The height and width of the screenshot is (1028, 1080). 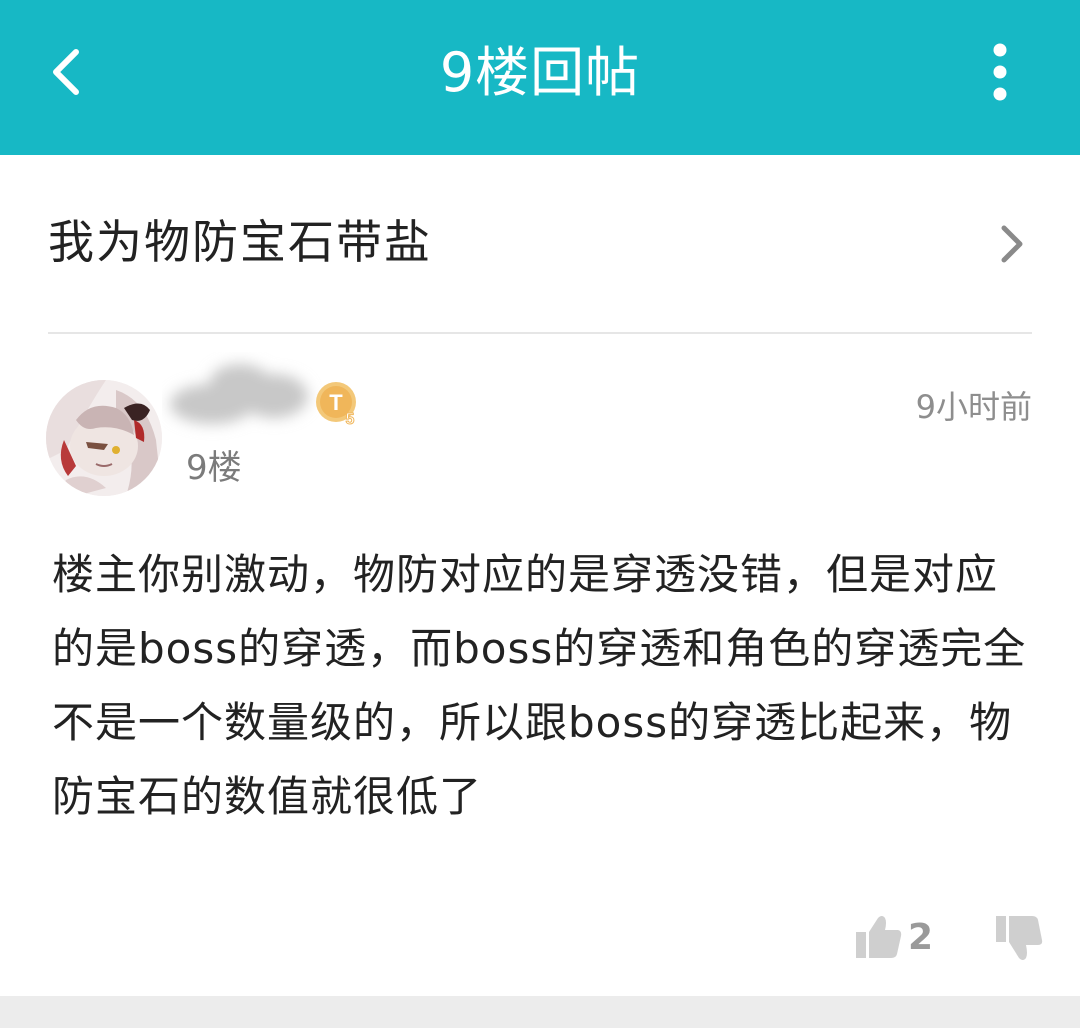 What do you see at coordinates (973, 407) in the screenshot?
I see `post-time: 9小时前` at bounding box center [973, 407].